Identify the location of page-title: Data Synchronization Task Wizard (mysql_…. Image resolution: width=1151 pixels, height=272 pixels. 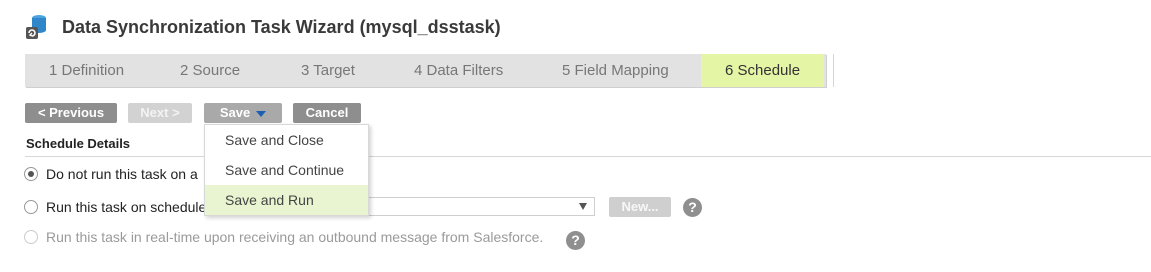
(281, 26).